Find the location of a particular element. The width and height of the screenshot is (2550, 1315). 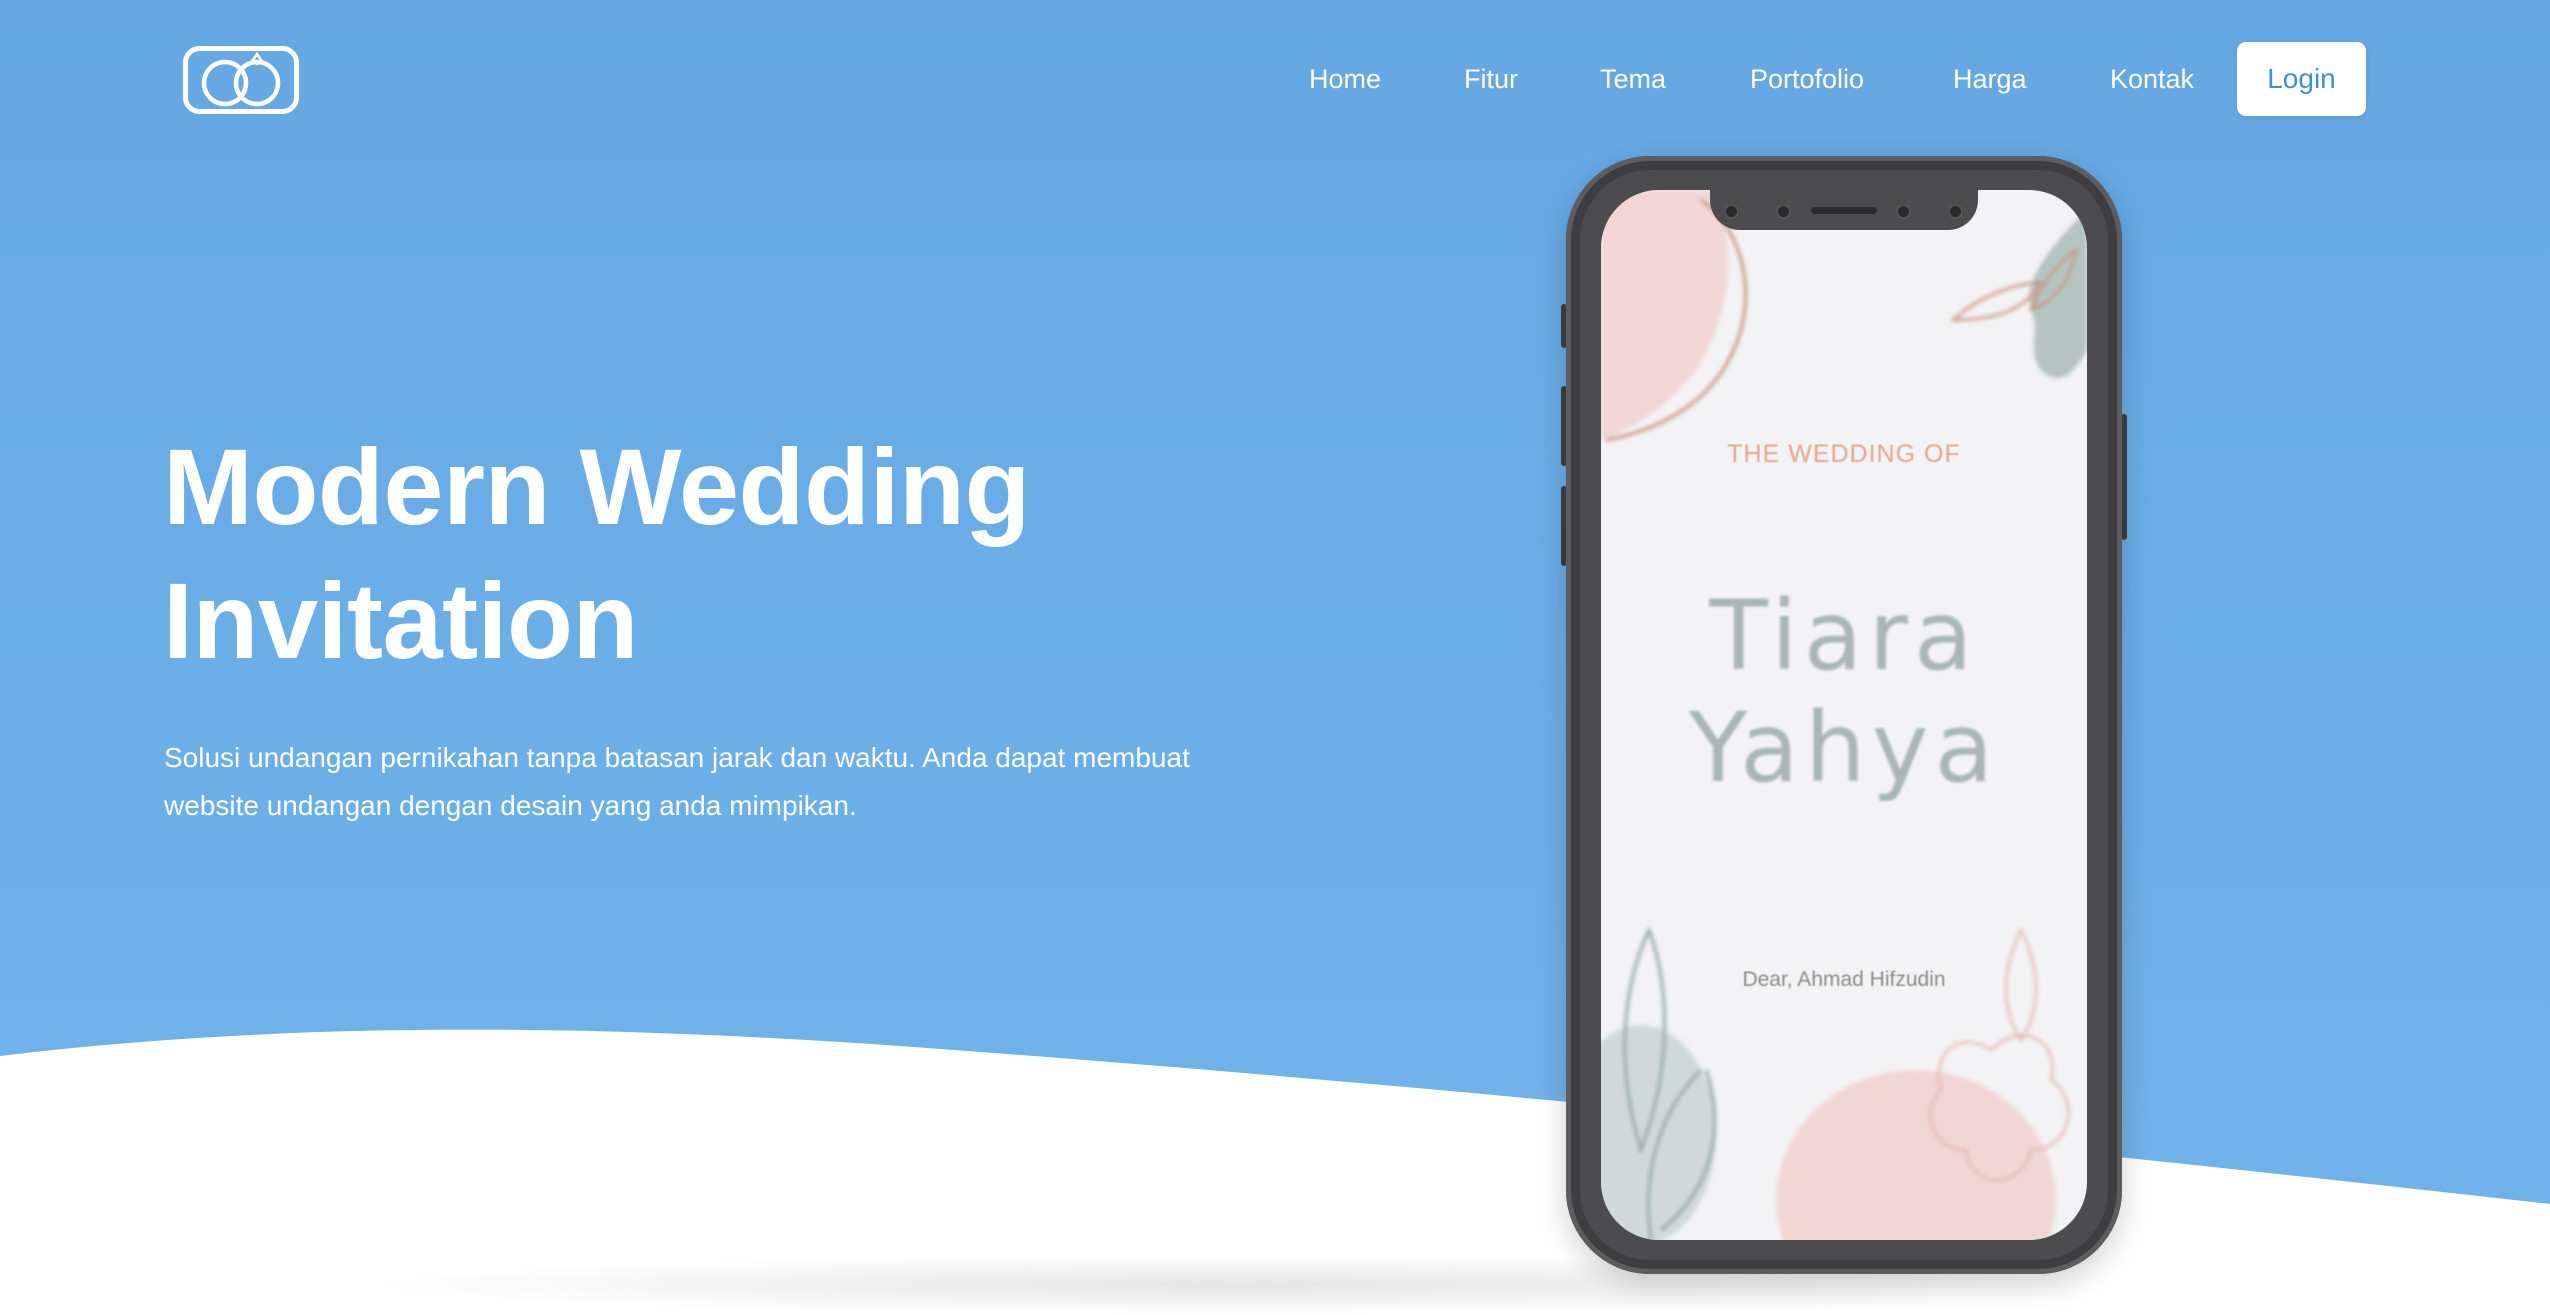

phone-notch is located at coordinates (1844, 210).